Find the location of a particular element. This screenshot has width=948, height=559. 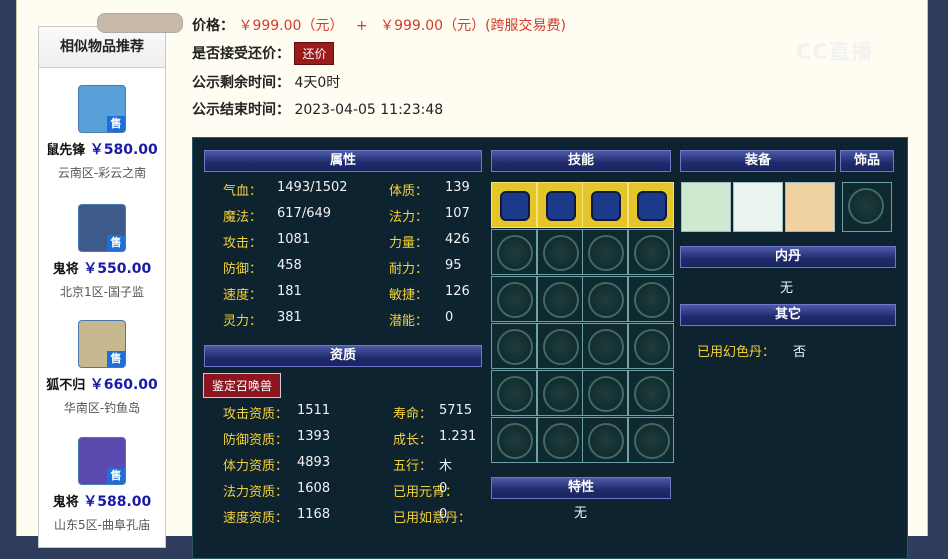

remain-label: 公示剩余时间： is located at coordinates (241, 83).